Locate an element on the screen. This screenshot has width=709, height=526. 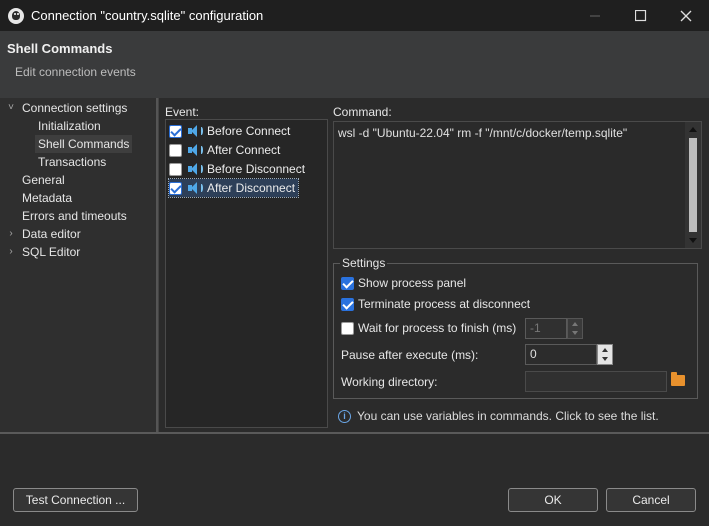
close-button is located at coordinates (686, 15).